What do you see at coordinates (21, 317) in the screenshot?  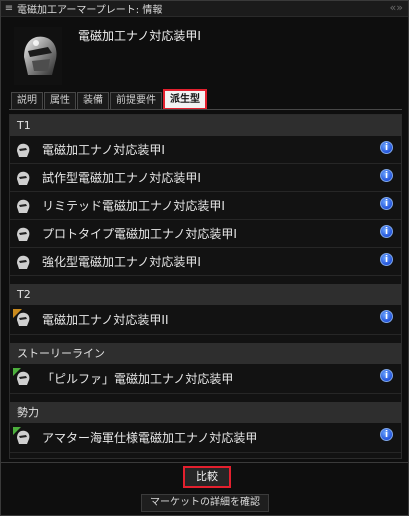 I see `armor-plate-tech2-icon` at bounding box center [21, 317].